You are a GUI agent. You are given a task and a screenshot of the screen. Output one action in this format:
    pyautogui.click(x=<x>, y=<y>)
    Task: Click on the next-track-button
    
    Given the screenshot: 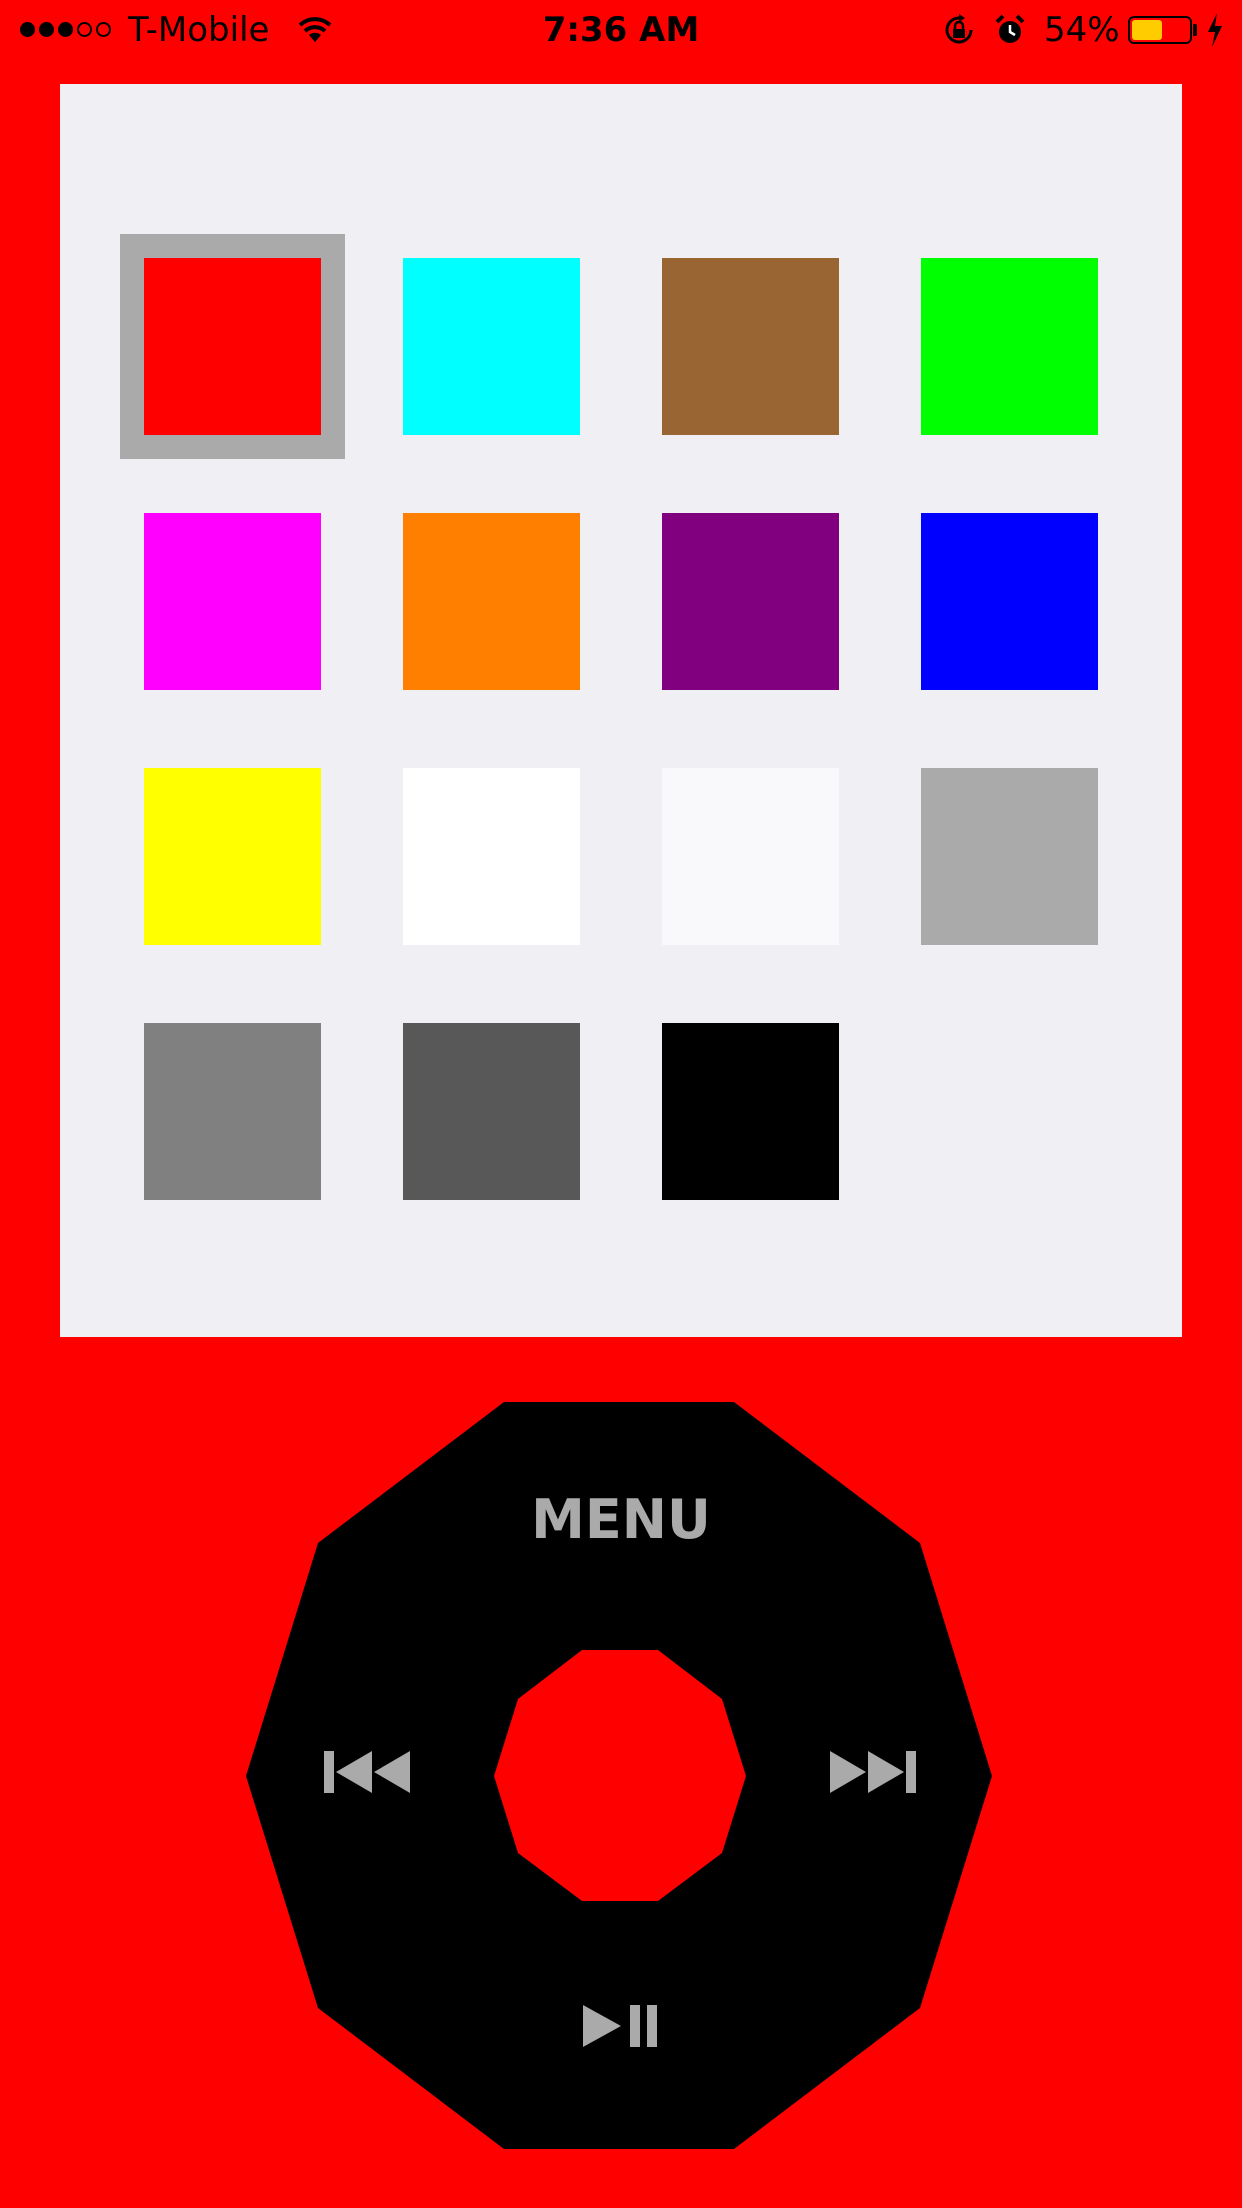 What is the action you would take?
    pyautogui.click(x=873, y=1774)
    